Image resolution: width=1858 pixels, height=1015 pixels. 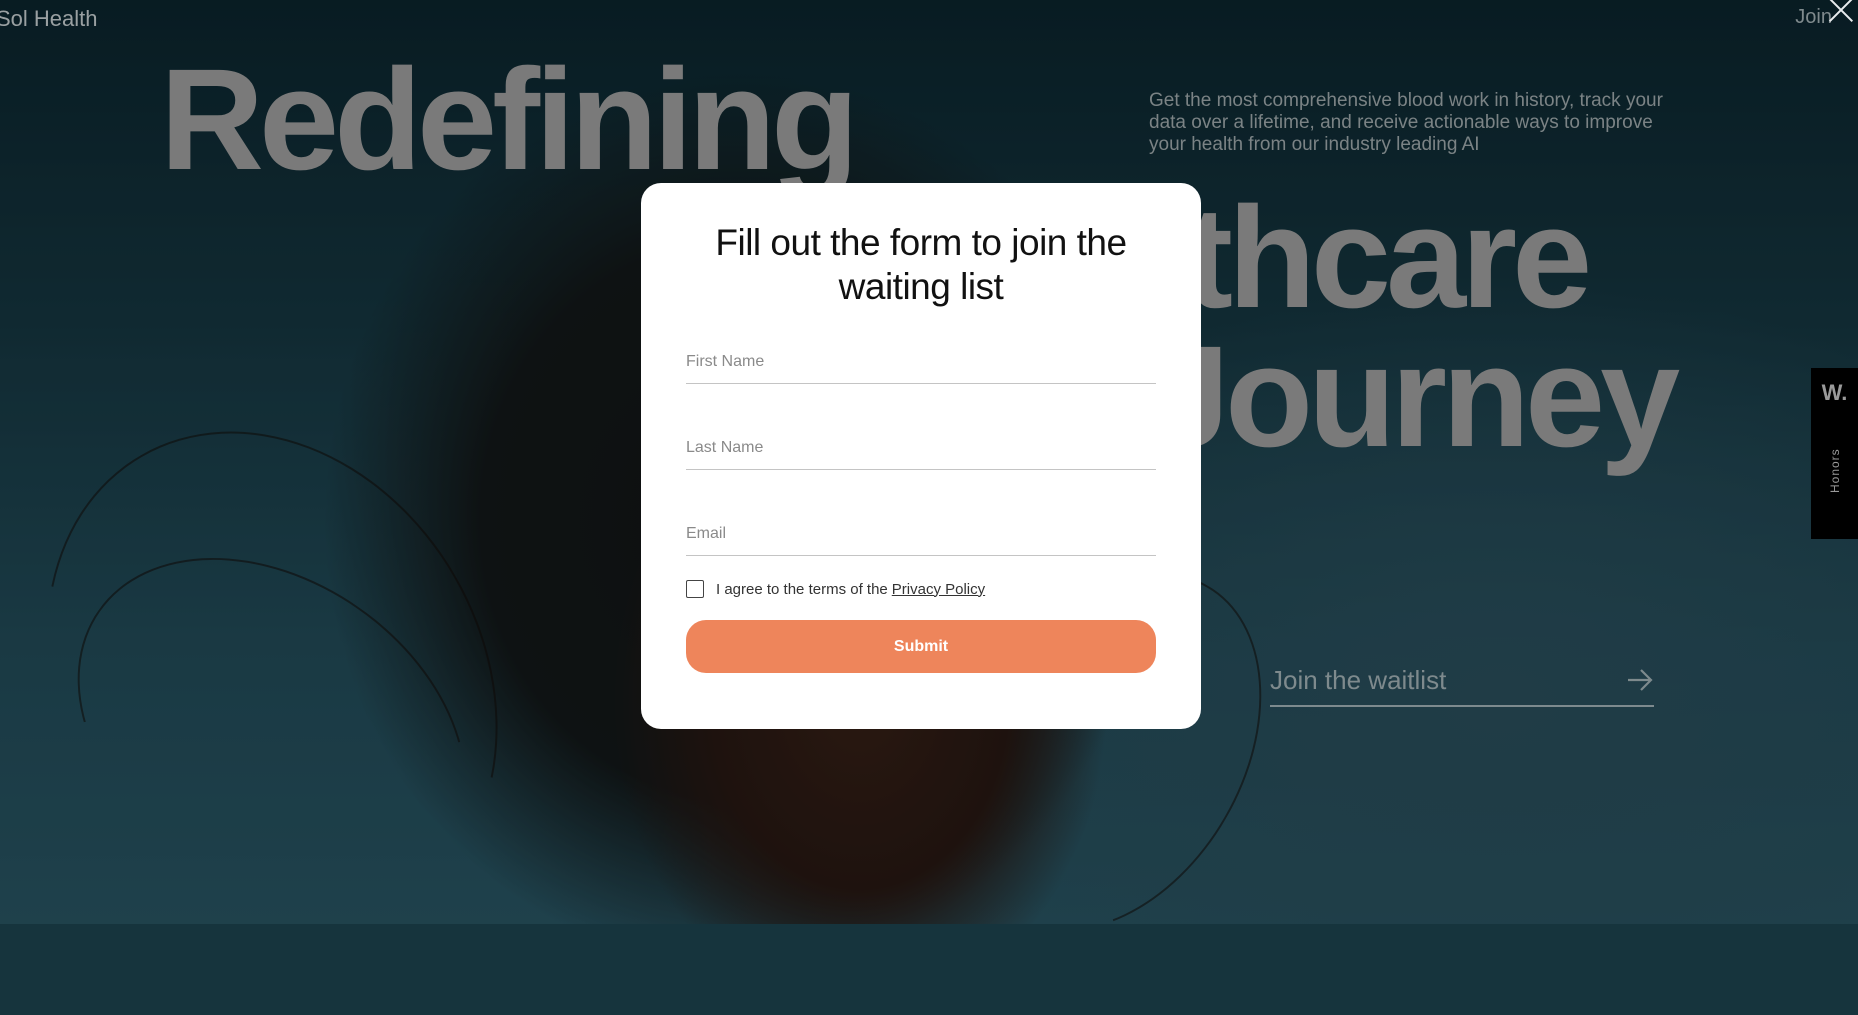 What do you see at coordinates (1835, 470) in the screenshot?
I see `awards-label: Honors` at bounding box center [1835, 470].